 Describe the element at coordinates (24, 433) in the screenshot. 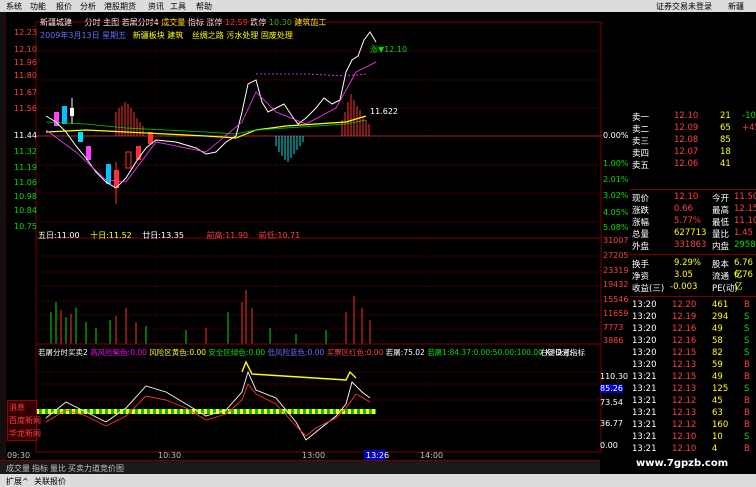

I see `hualong-news-button: 华龙新闻` at that location.